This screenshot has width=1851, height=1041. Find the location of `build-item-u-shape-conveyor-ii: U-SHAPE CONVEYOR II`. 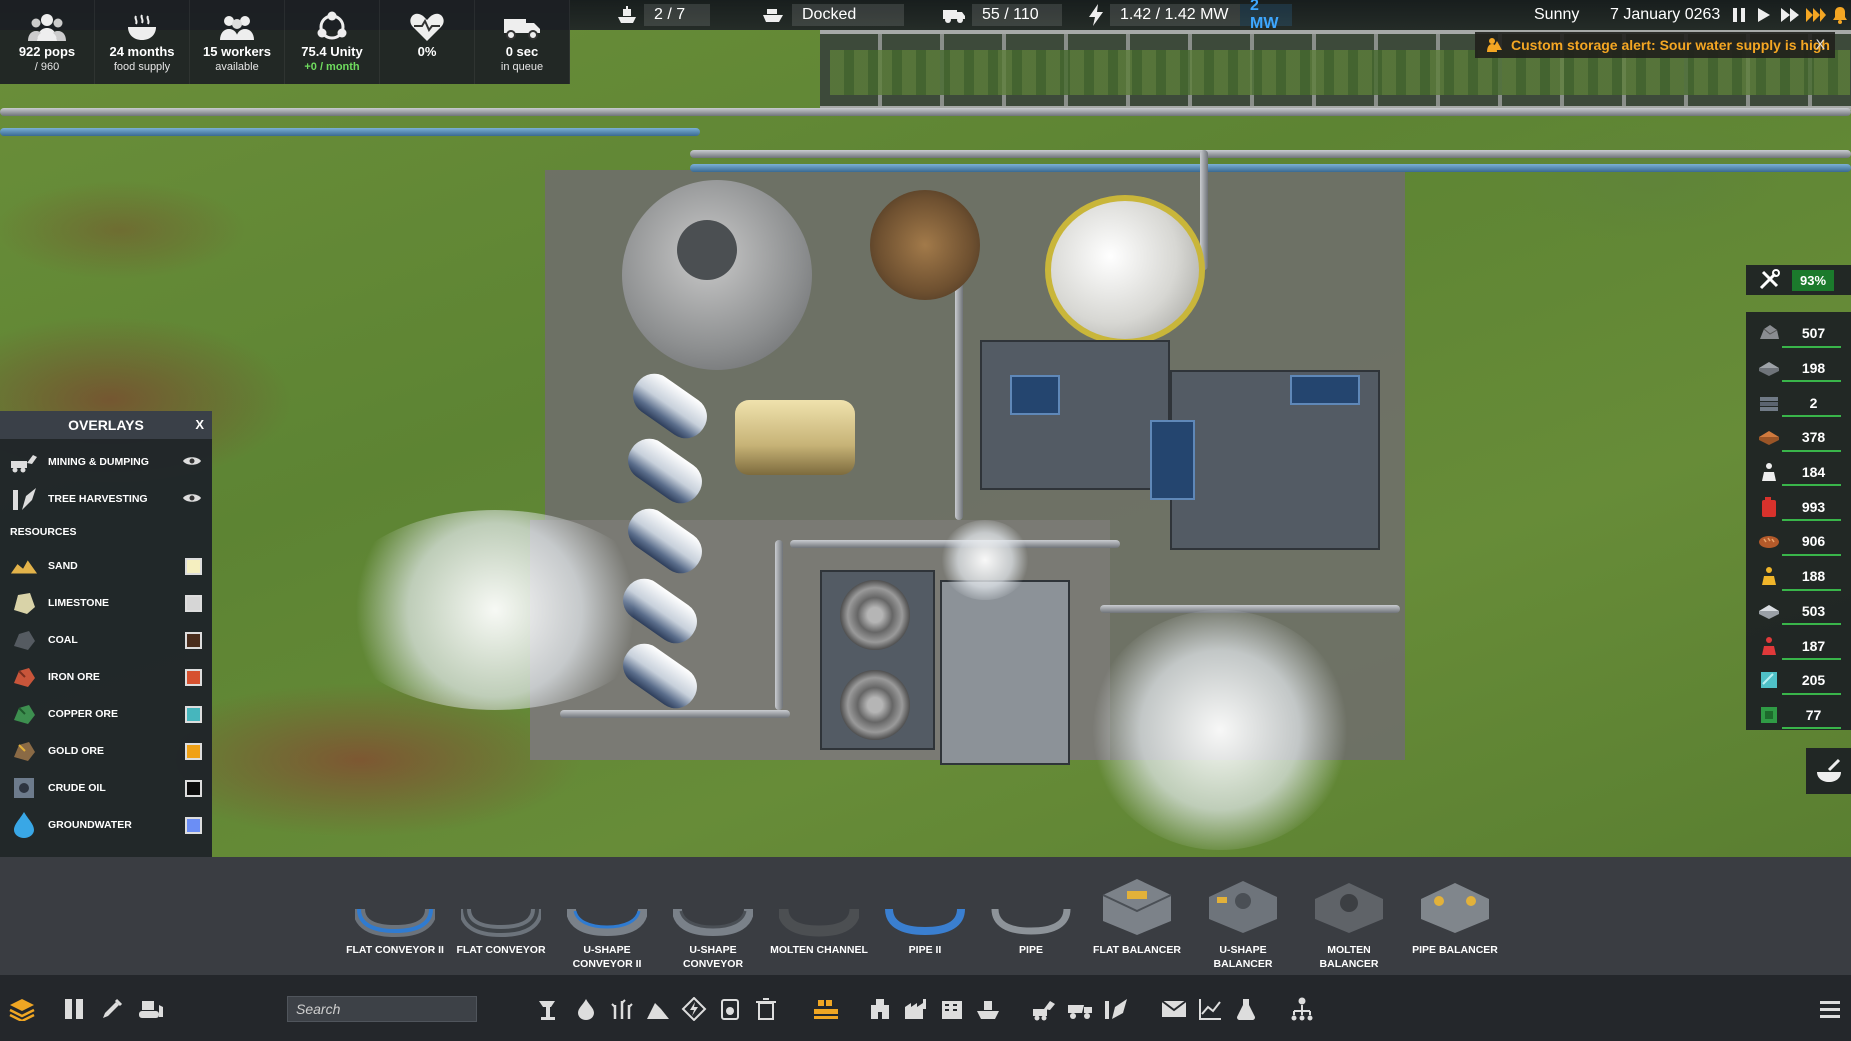

build-item-u-shape-conveyor-ii: U-SHAPE CONVEYOR II is located at coordinates (607, 916).